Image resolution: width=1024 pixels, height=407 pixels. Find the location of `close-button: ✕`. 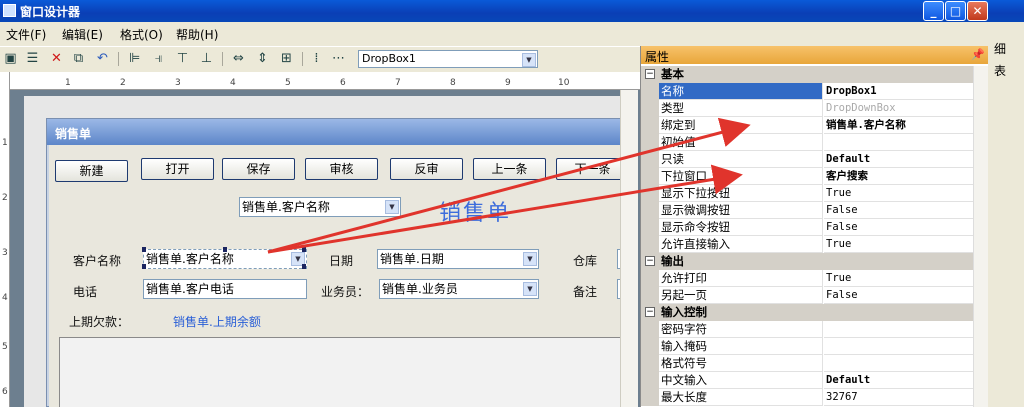

close-button: ✕ is located at coordinates (977, 11).